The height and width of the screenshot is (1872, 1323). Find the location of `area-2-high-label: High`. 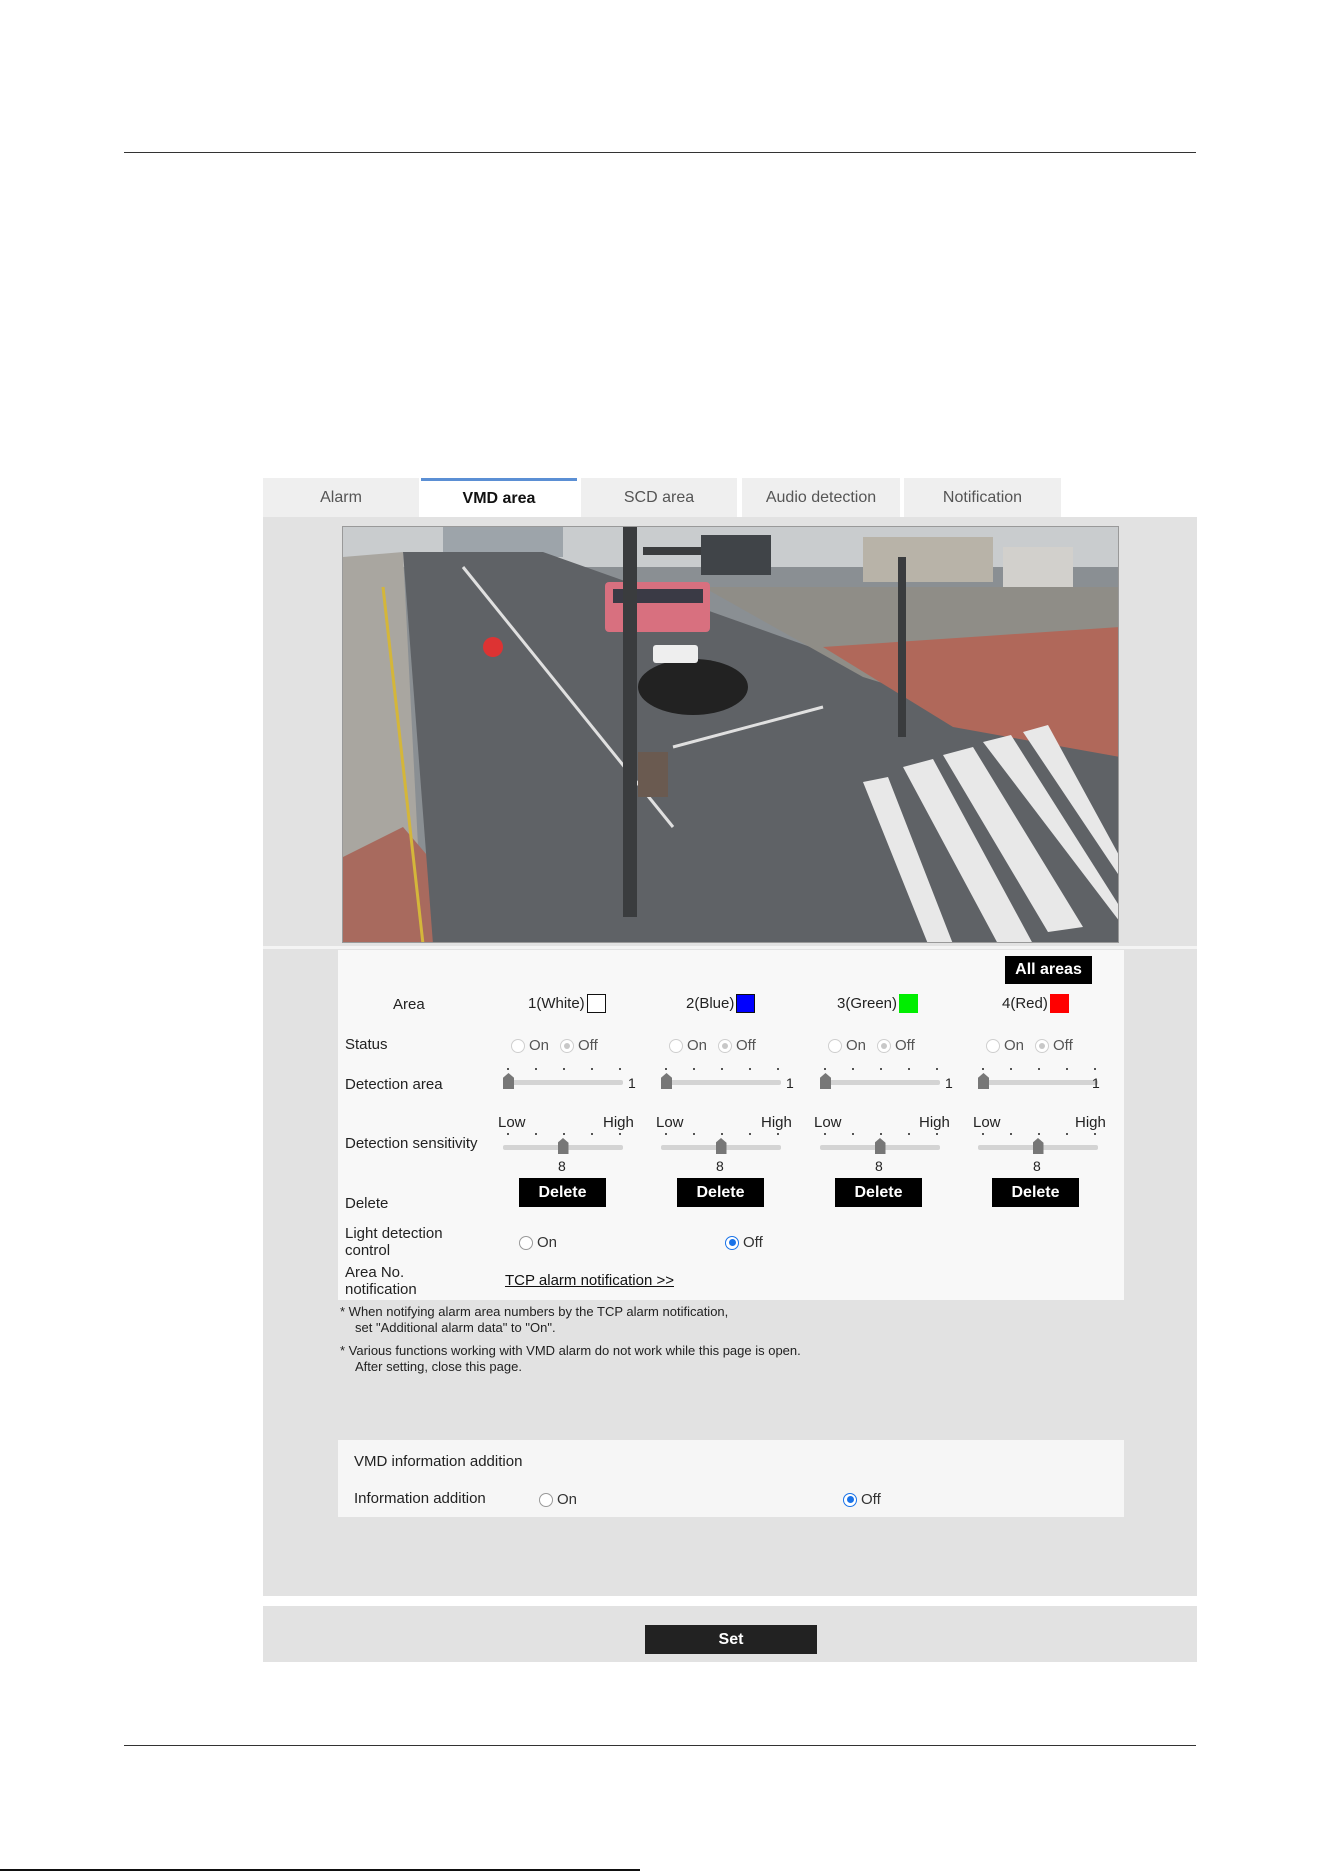

area-2-high-label: High is located at coordinates (776, 1122).